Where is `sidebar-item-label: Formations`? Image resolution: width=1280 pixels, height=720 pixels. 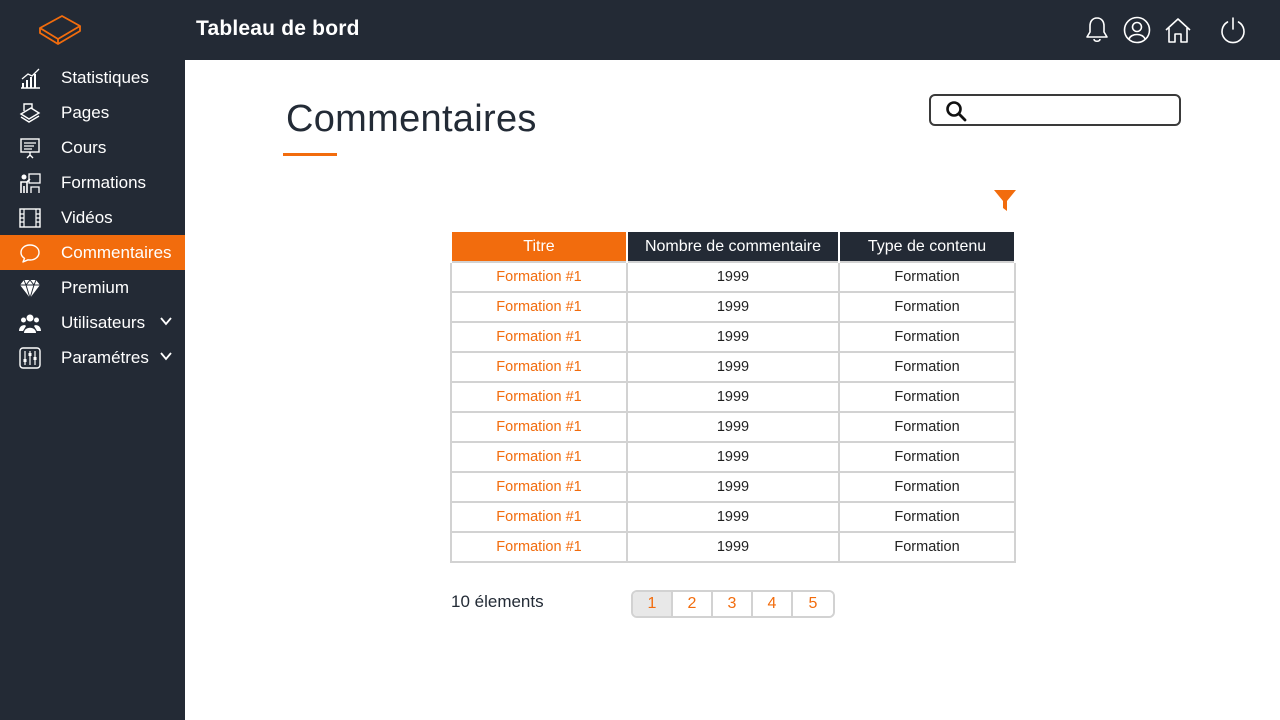
sidebar-item-label: Formations is located at coordinates (104, 182).